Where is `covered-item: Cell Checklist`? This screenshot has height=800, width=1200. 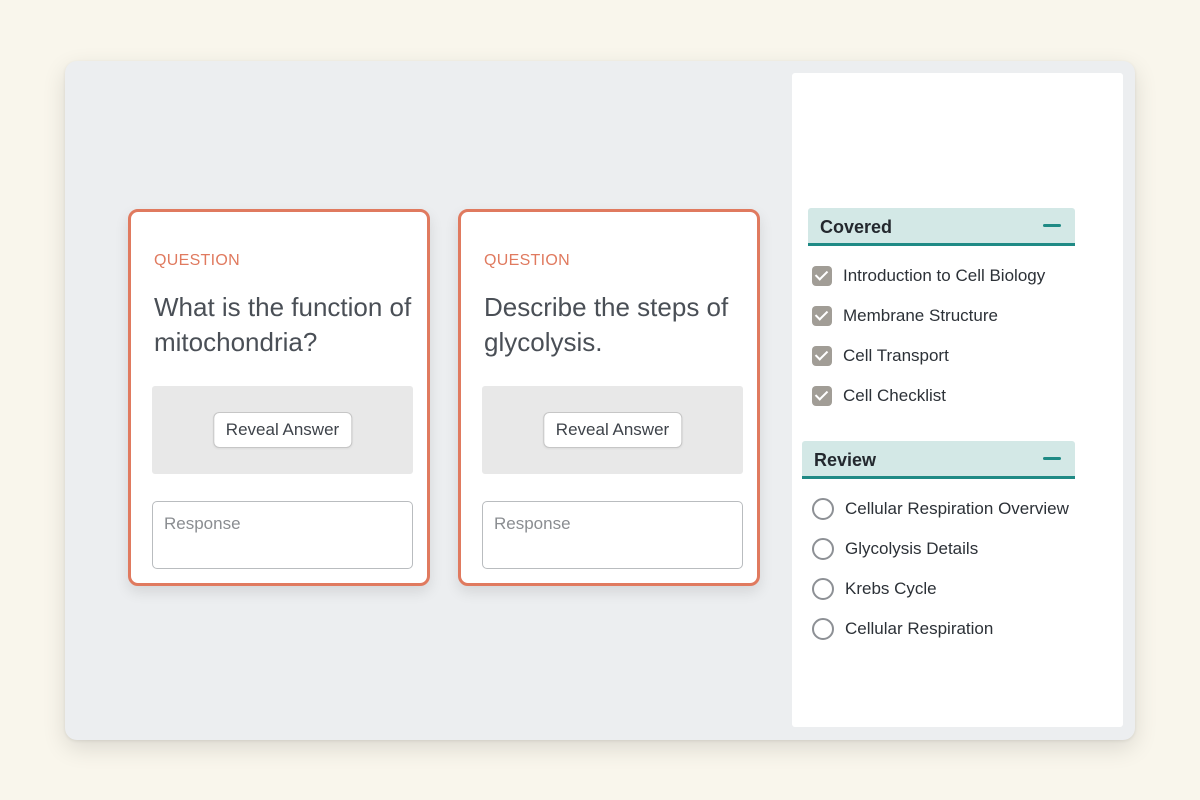 covered-item: Cell Checklist is located at coordinates (879, 396).